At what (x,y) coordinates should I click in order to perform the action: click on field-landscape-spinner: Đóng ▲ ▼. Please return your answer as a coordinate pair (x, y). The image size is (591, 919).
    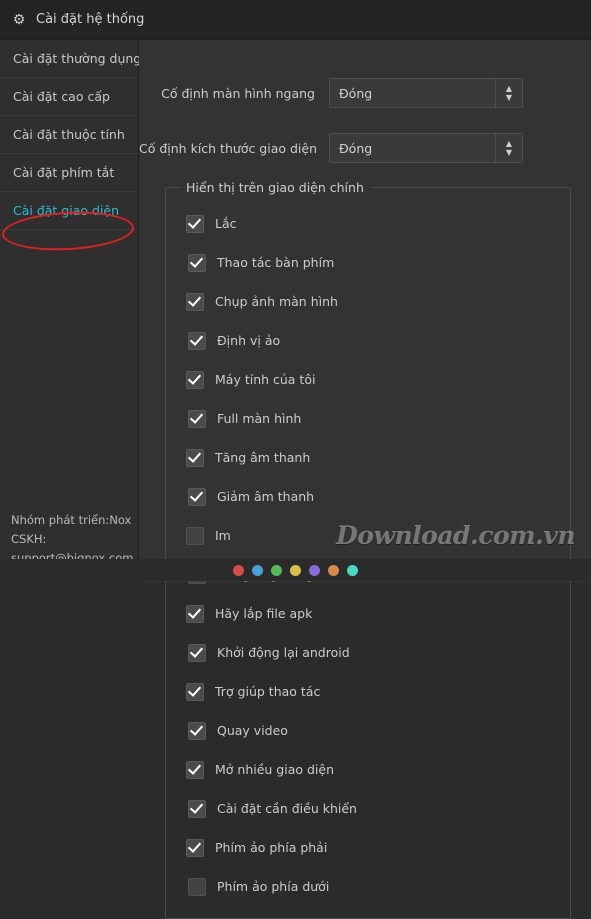
    Looking at the image, I should click on (426, 93).